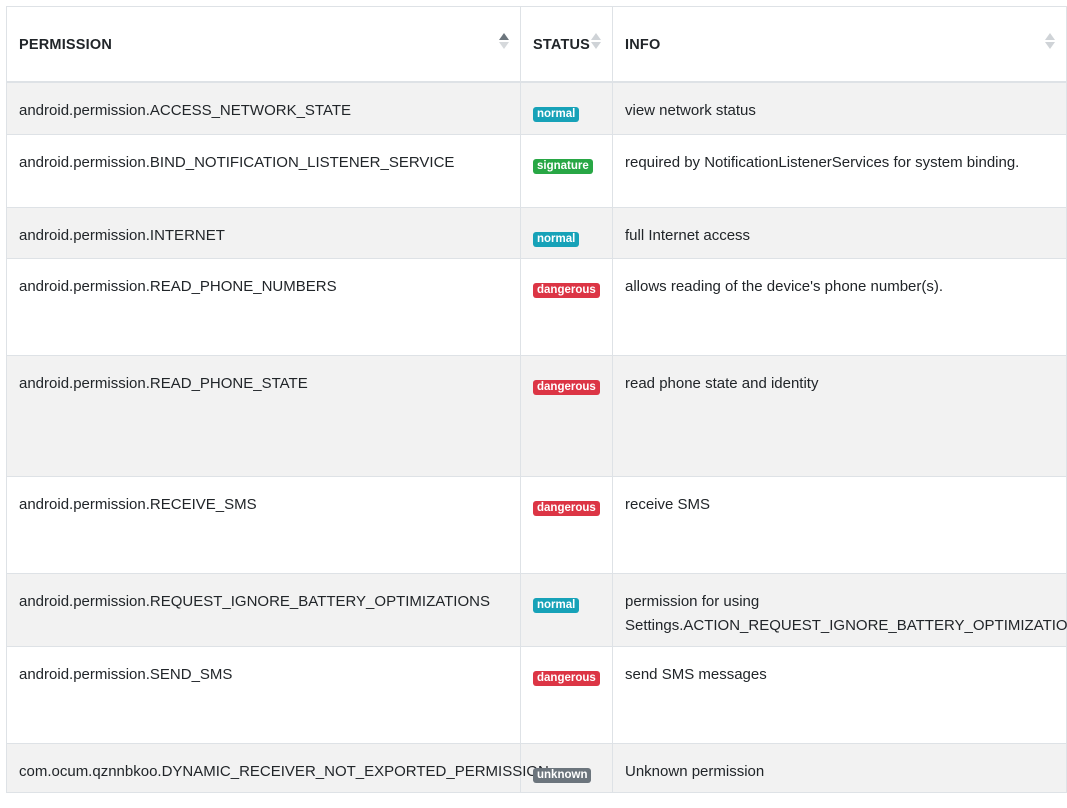 Image resolution: width=1067 pixels, height=808 pixels. I want to click on permission-cell: android.permission.READ_PHONE_NUMBERS, so click(263, 306).